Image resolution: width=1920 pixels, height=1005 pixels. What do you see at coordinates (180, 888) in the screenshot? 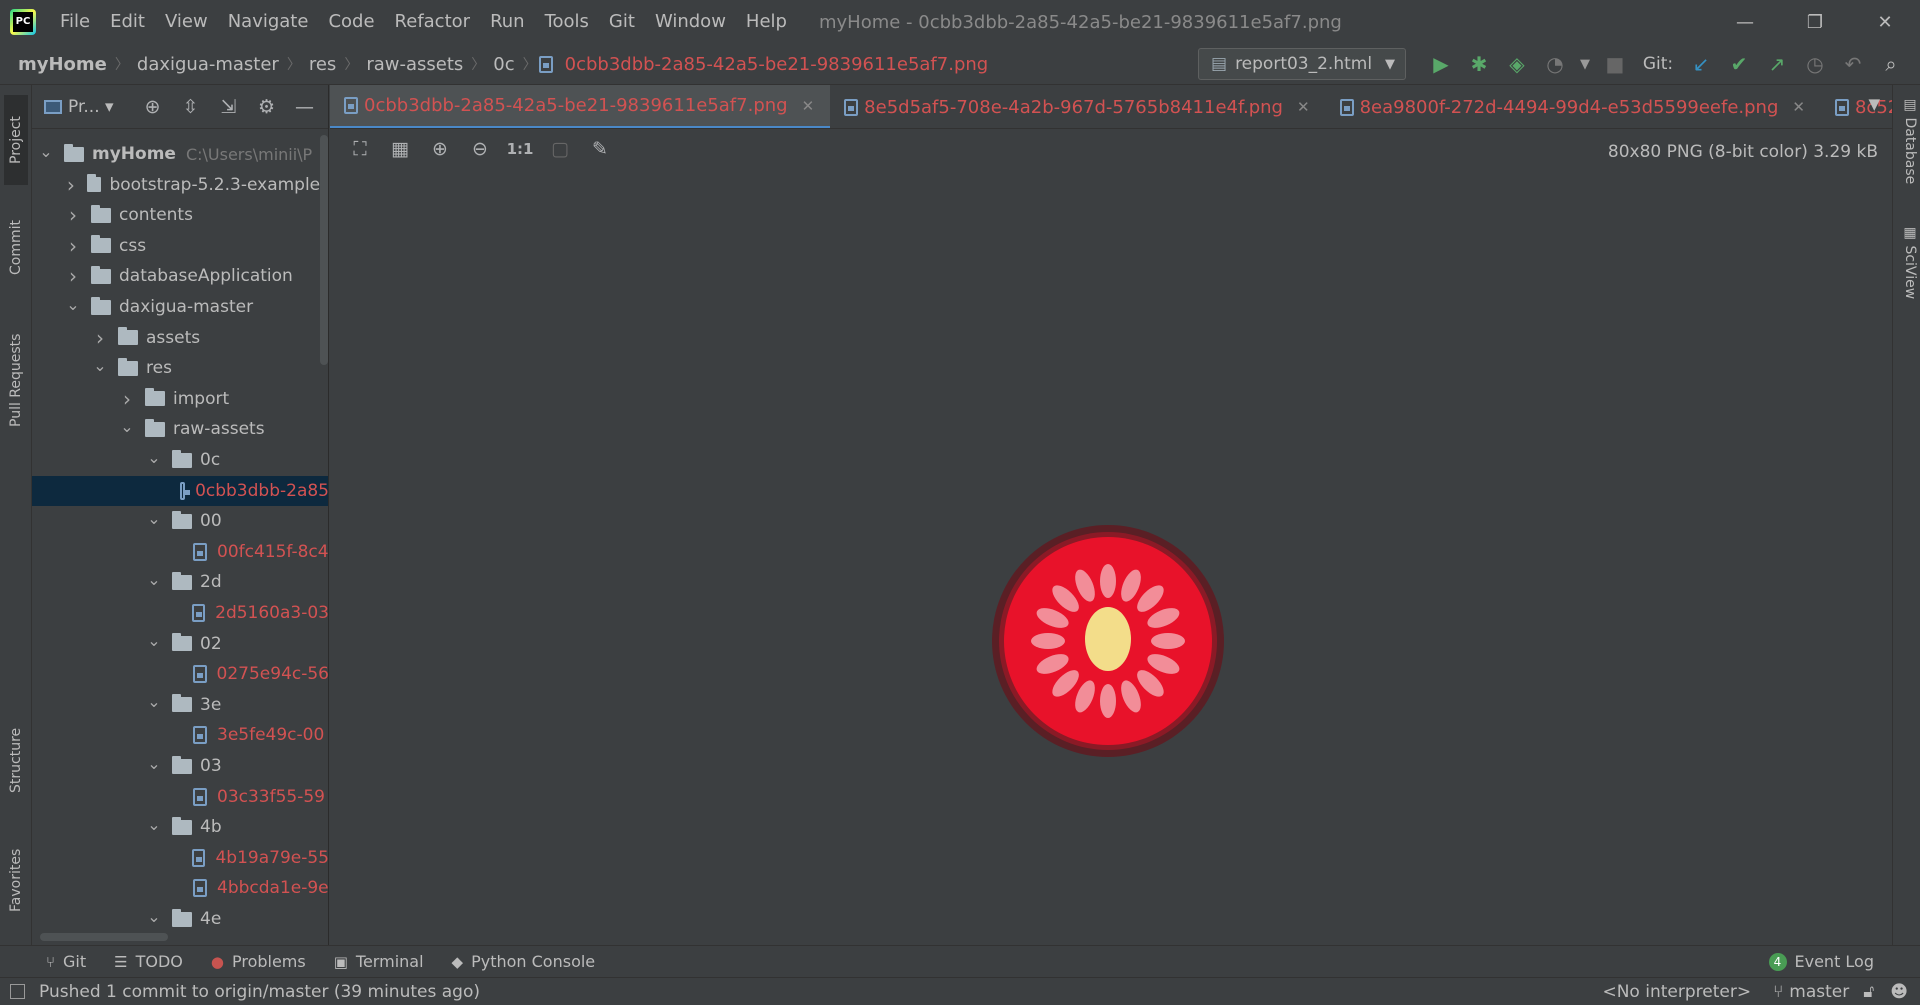
I see `tree-row: 4bbcda1e-9e` at bounding box center [180, 888].